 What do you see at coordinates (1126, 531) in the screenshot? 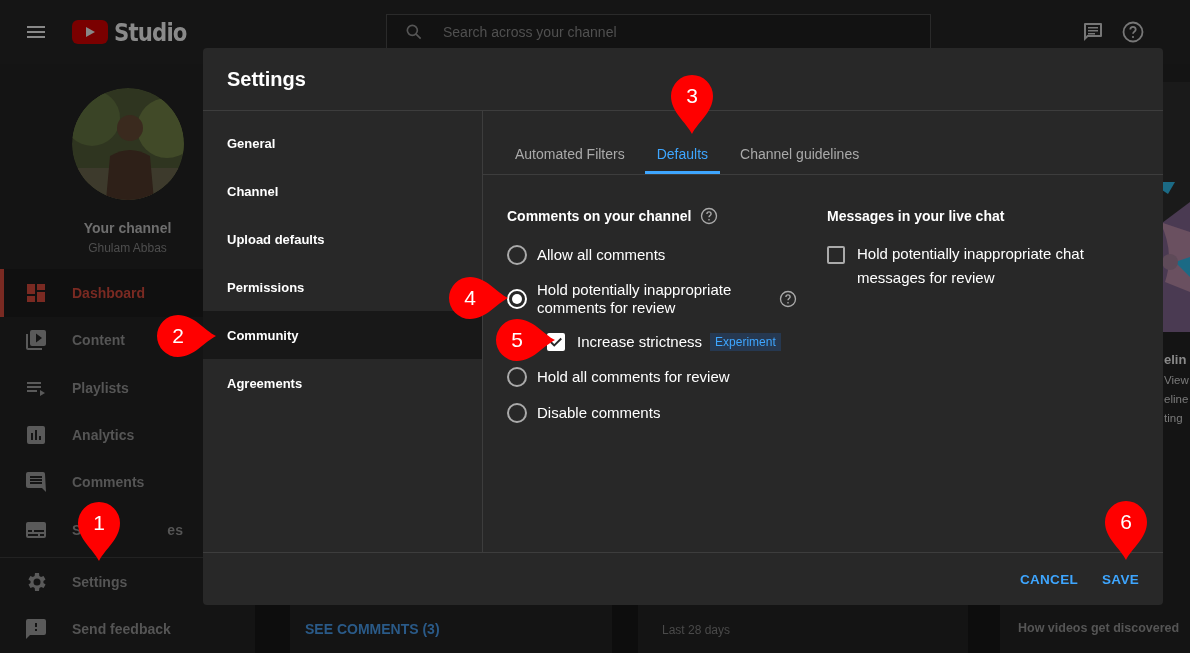
I see `callout-tooltip: 6` at bounding box center [1126, 531].